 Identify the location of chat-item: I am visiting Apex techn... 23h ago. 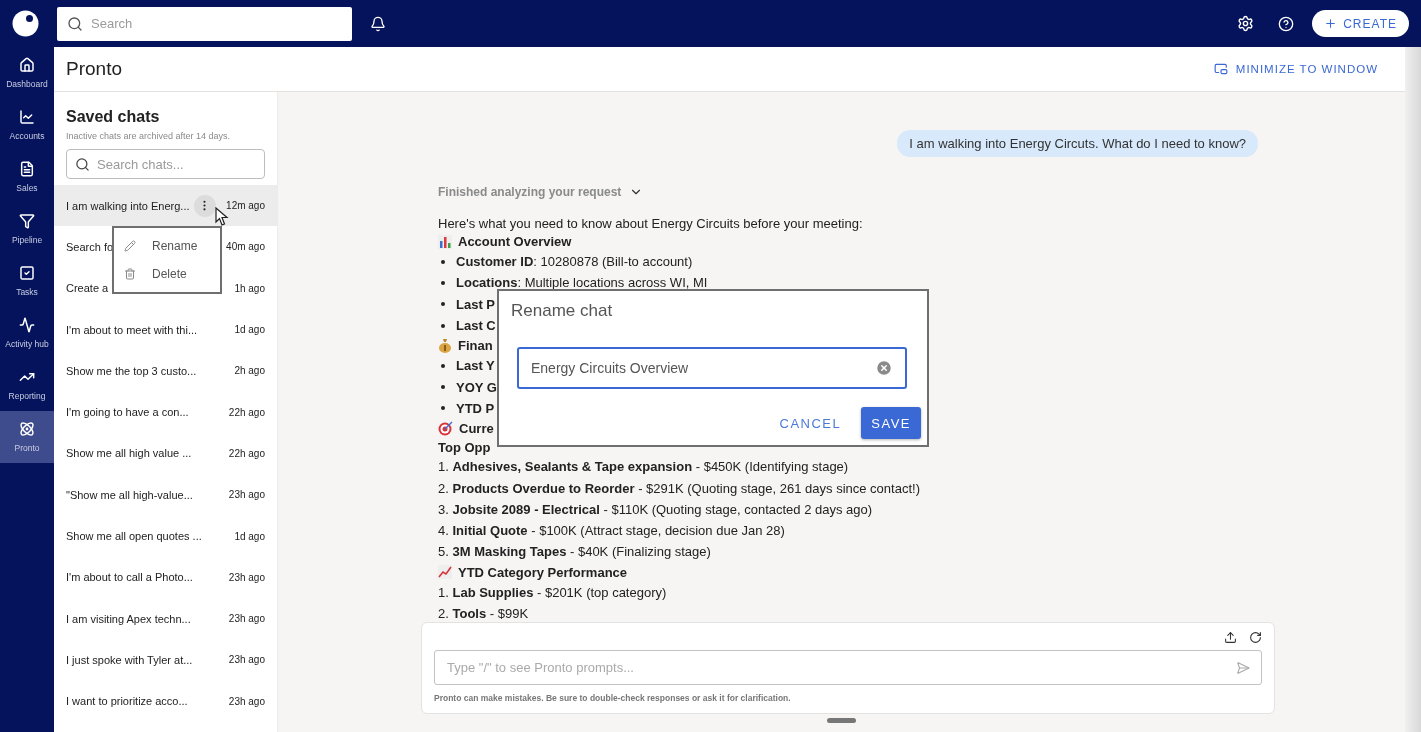
(165, 618).